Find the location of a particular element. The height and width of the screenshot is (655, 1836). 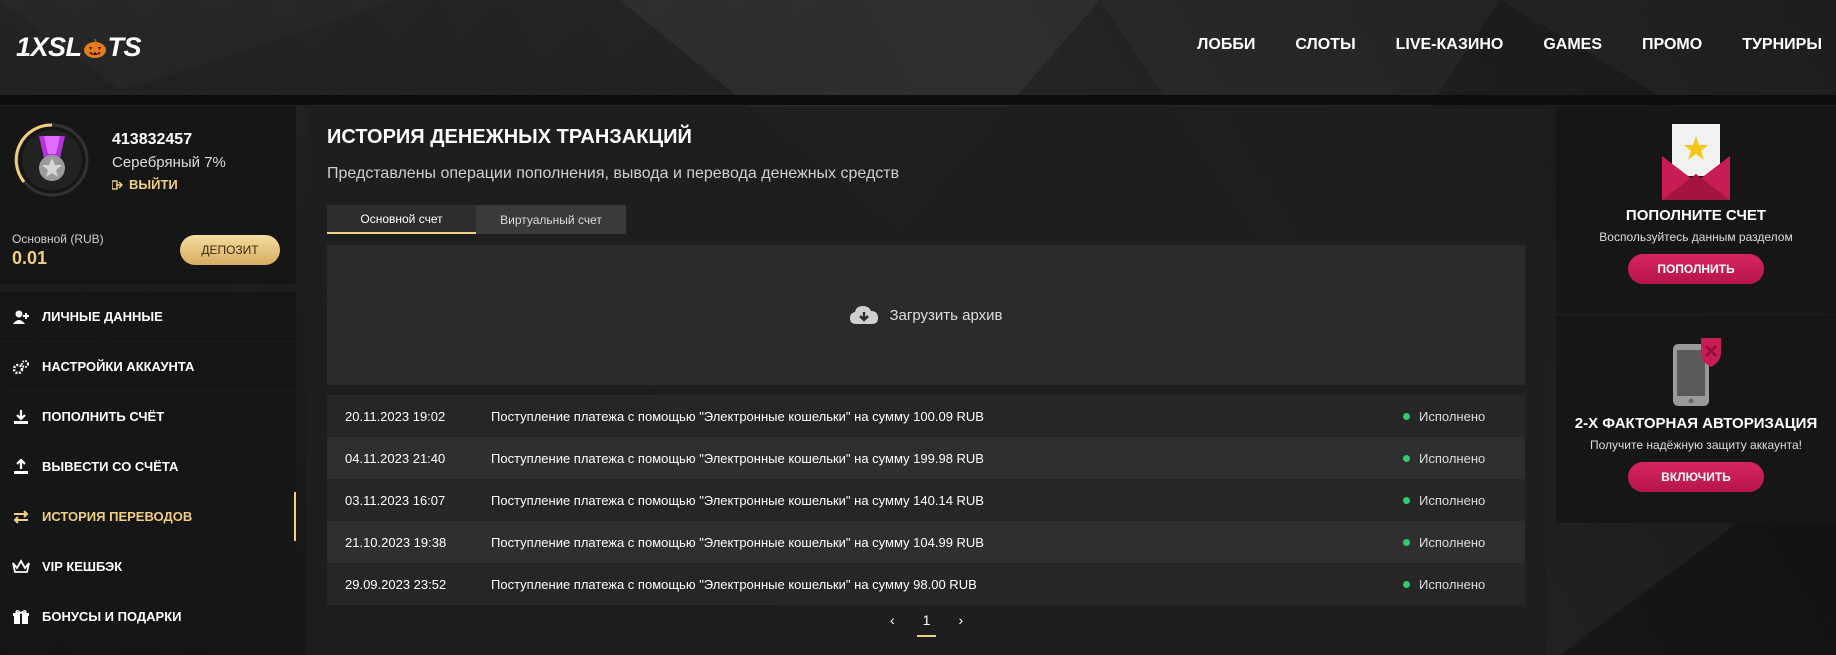

sidebar-item-label: ИСТОРИЯ ПЕРЕВОДОВ is located at coordinates (117, 516).